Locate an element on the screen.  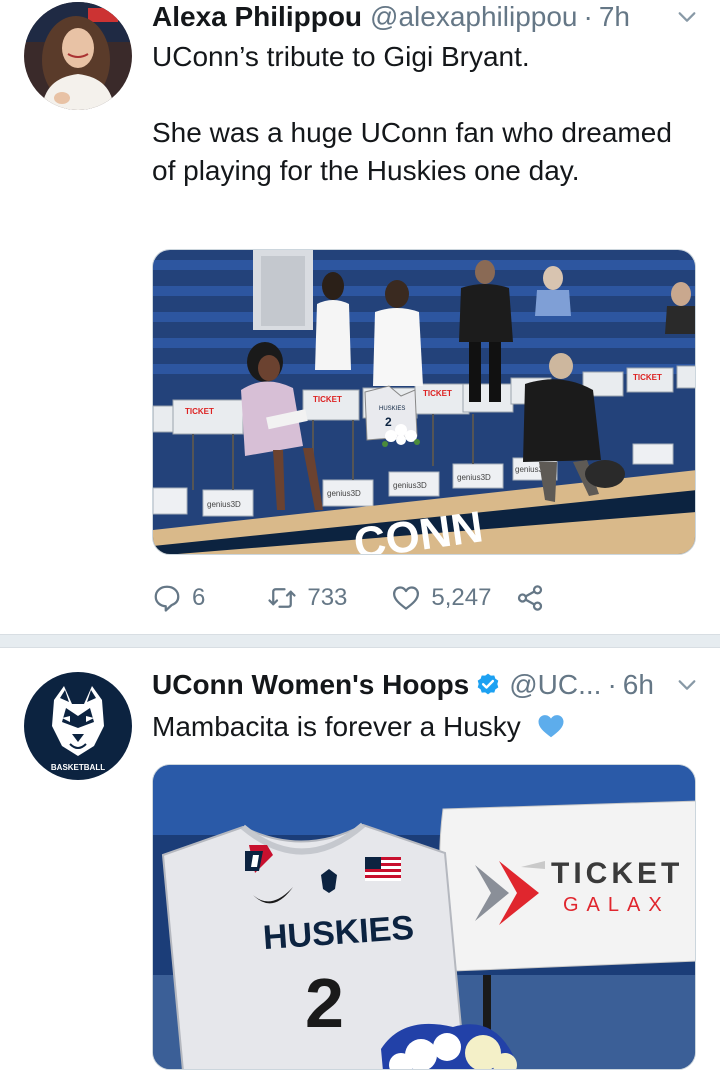
tweet-text-line: Mambacita is forever a Husky is located at coordinates (336, 726).